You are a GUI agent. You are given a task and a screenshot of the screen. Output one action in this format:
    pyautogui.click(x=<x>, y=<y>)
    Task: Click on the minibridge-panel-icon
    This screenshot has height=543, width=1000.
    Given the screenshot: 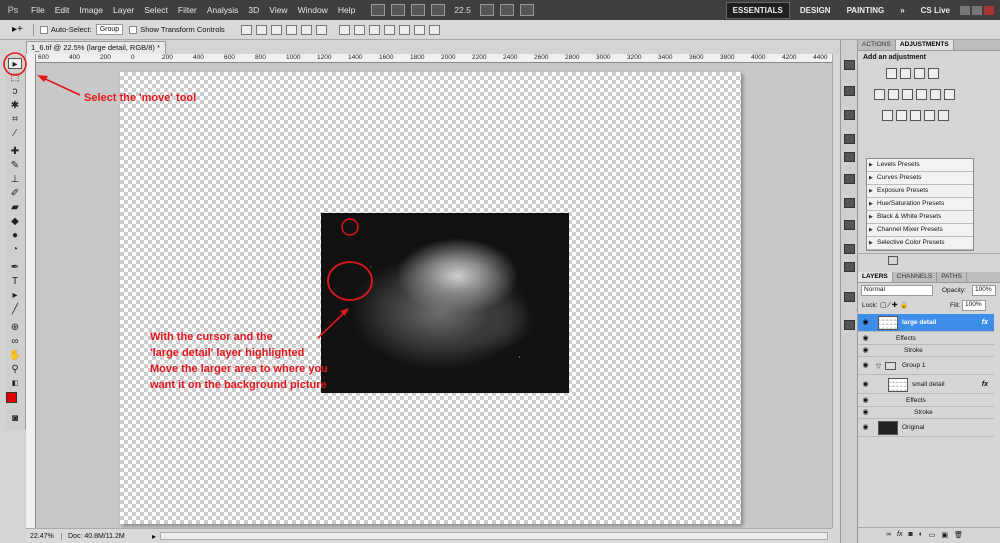 What is the action you would take?
    pyautogui.click(x=849, y=65)
    